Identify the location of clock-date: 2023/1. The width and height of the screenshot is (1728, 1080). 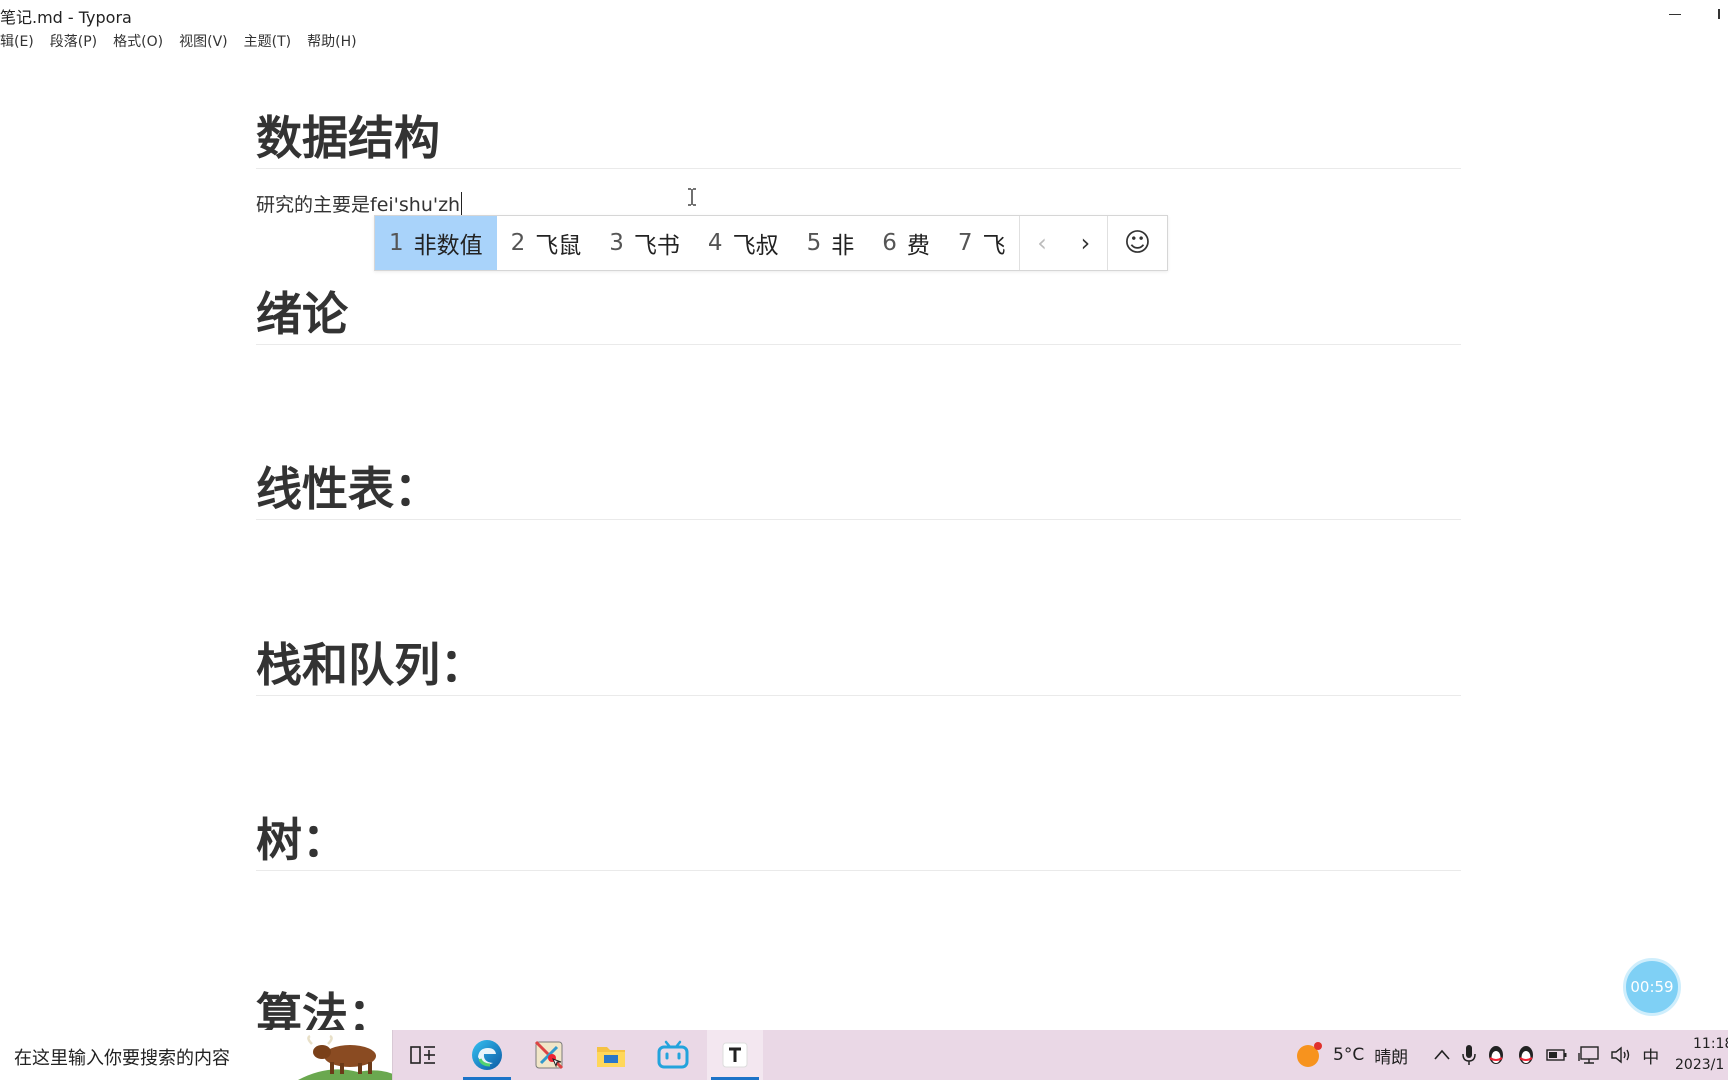
(1700, 1065).